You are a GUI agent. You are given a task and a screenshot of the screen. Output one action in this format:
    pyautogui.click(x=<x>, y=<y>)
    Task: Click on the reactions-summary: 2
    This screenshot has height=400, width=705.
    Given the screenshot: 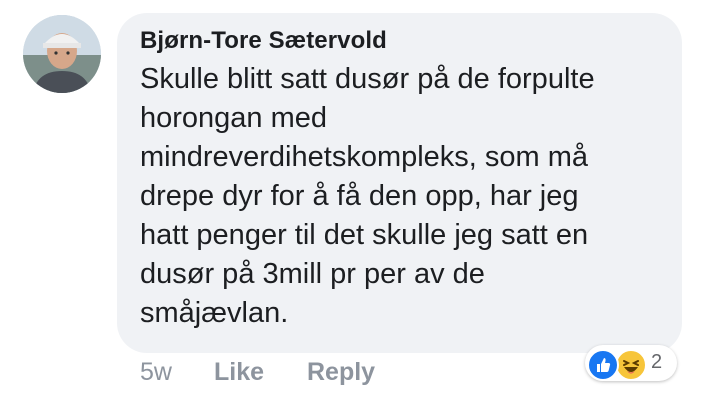 What is the action you would take?
    pyautogui.click(x=631, y=363)
    